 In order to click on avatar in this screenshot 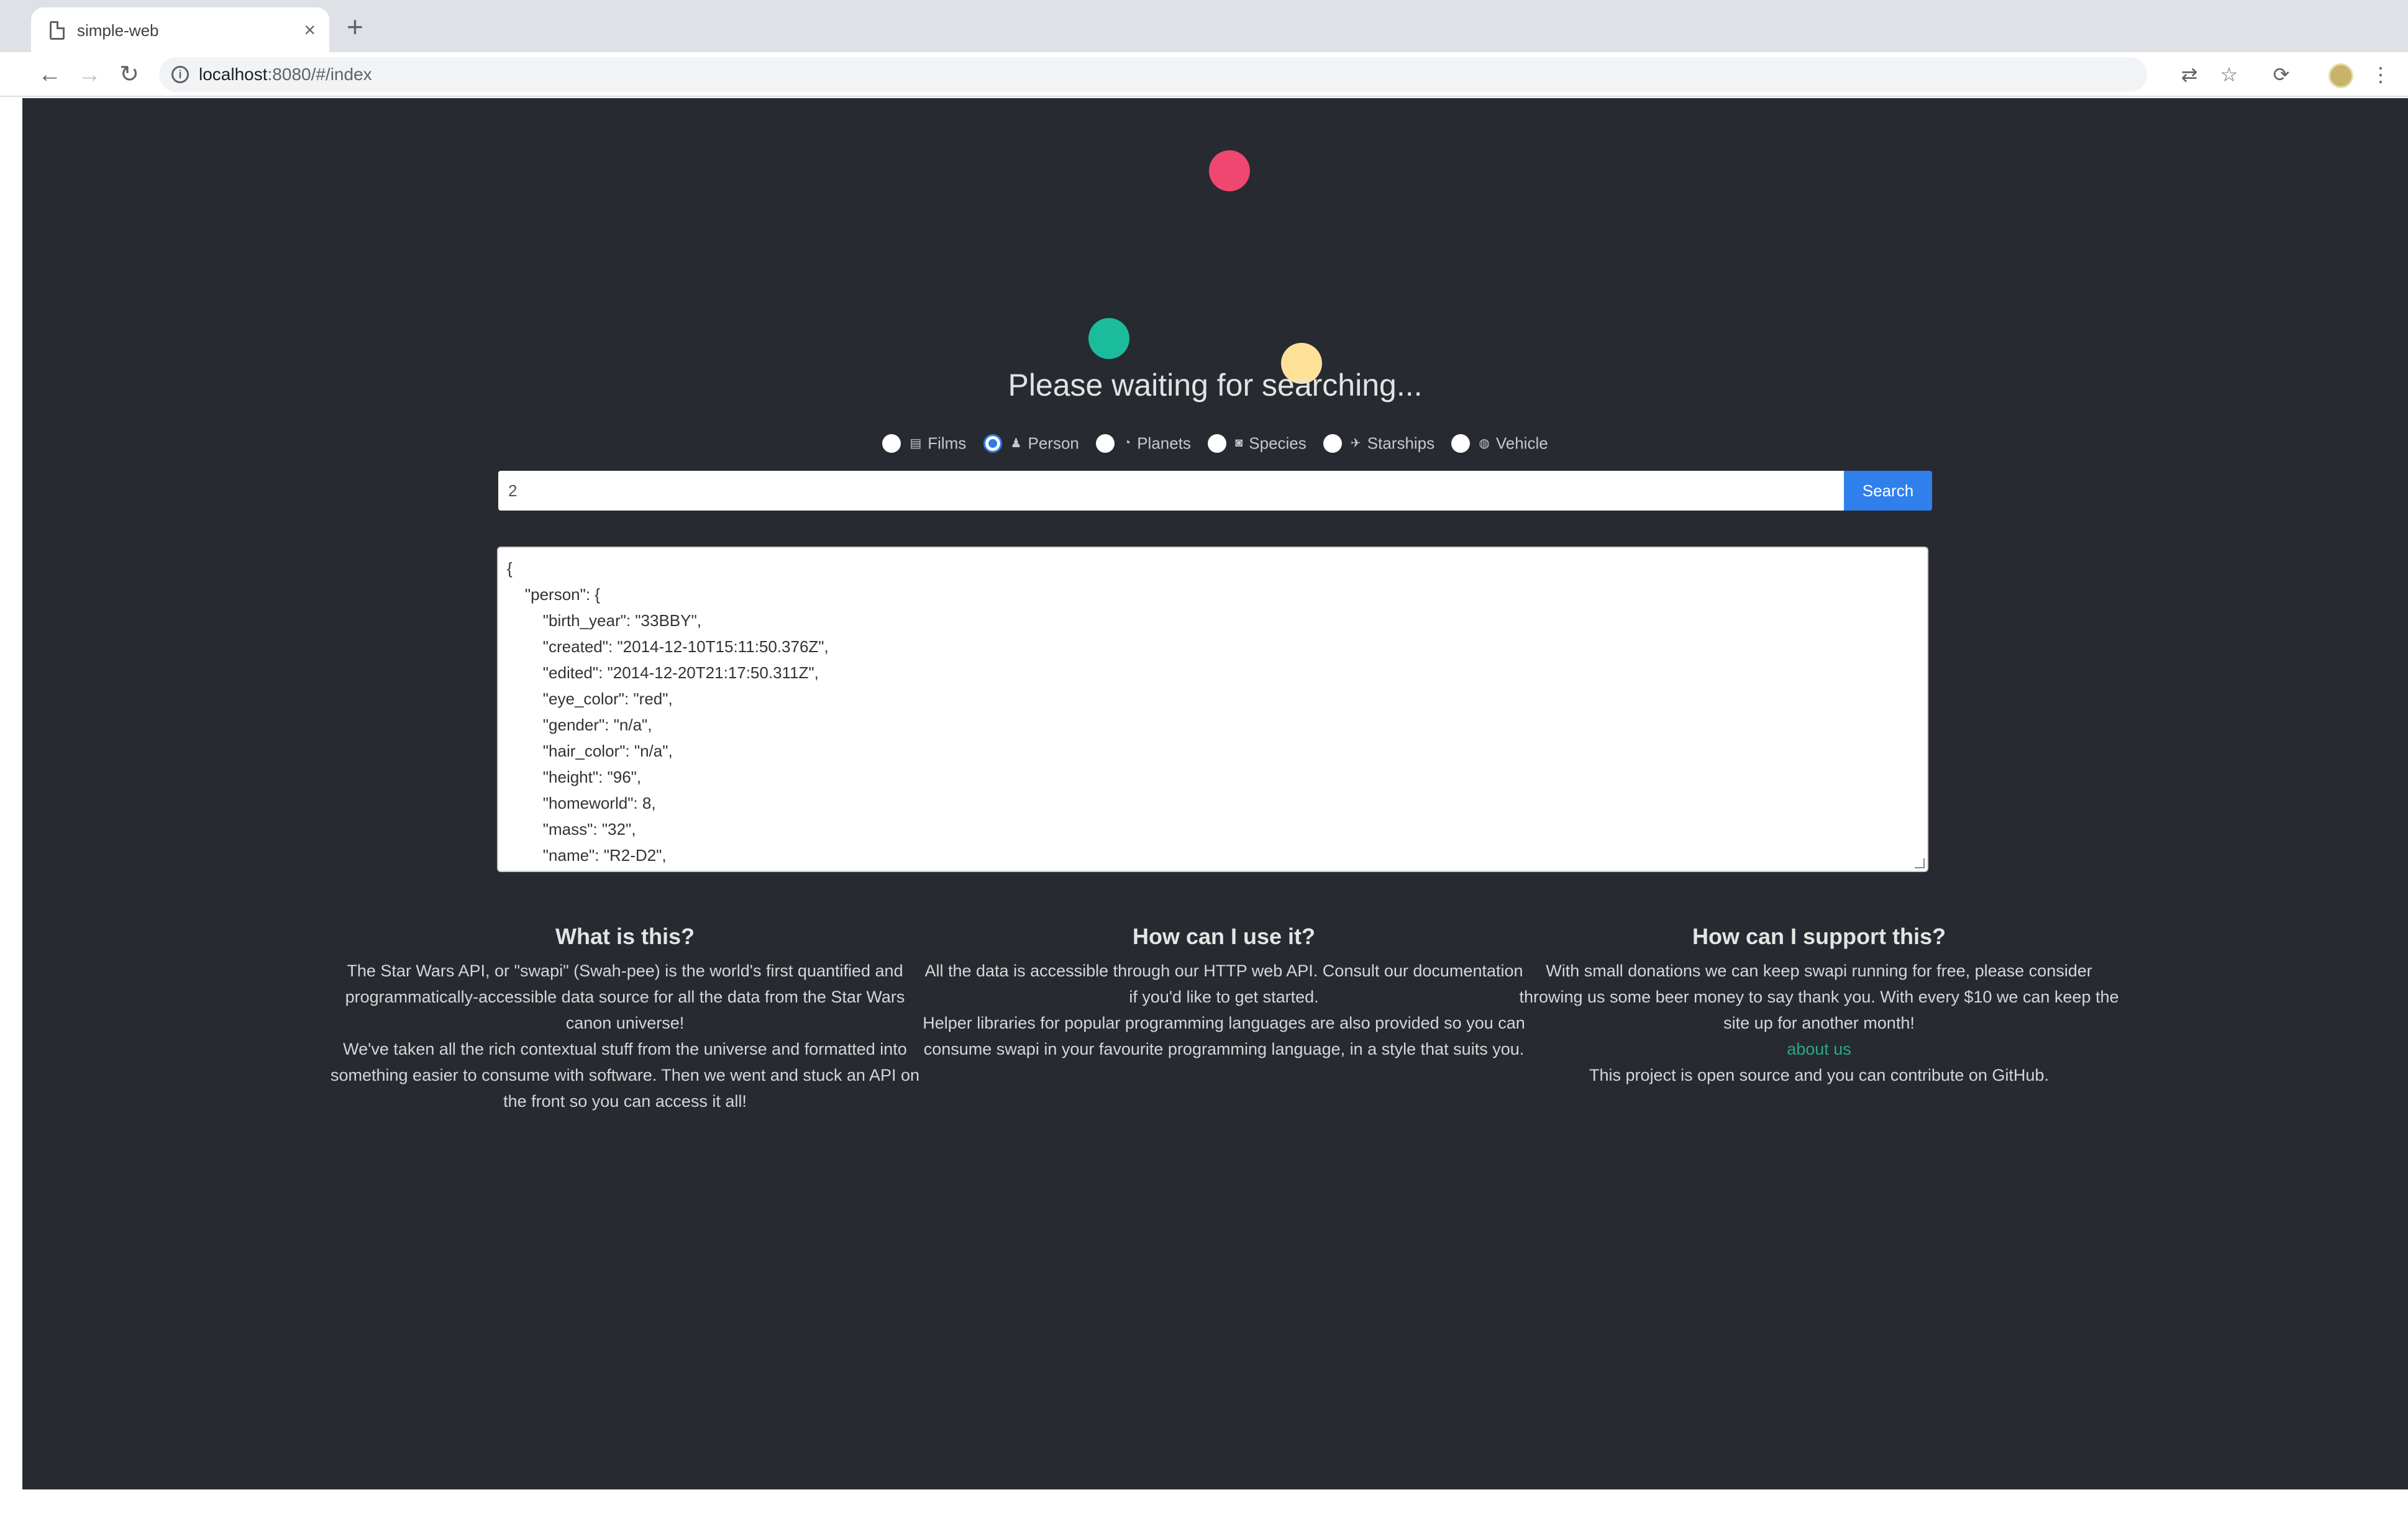, I will do `click(2340, 75)`.